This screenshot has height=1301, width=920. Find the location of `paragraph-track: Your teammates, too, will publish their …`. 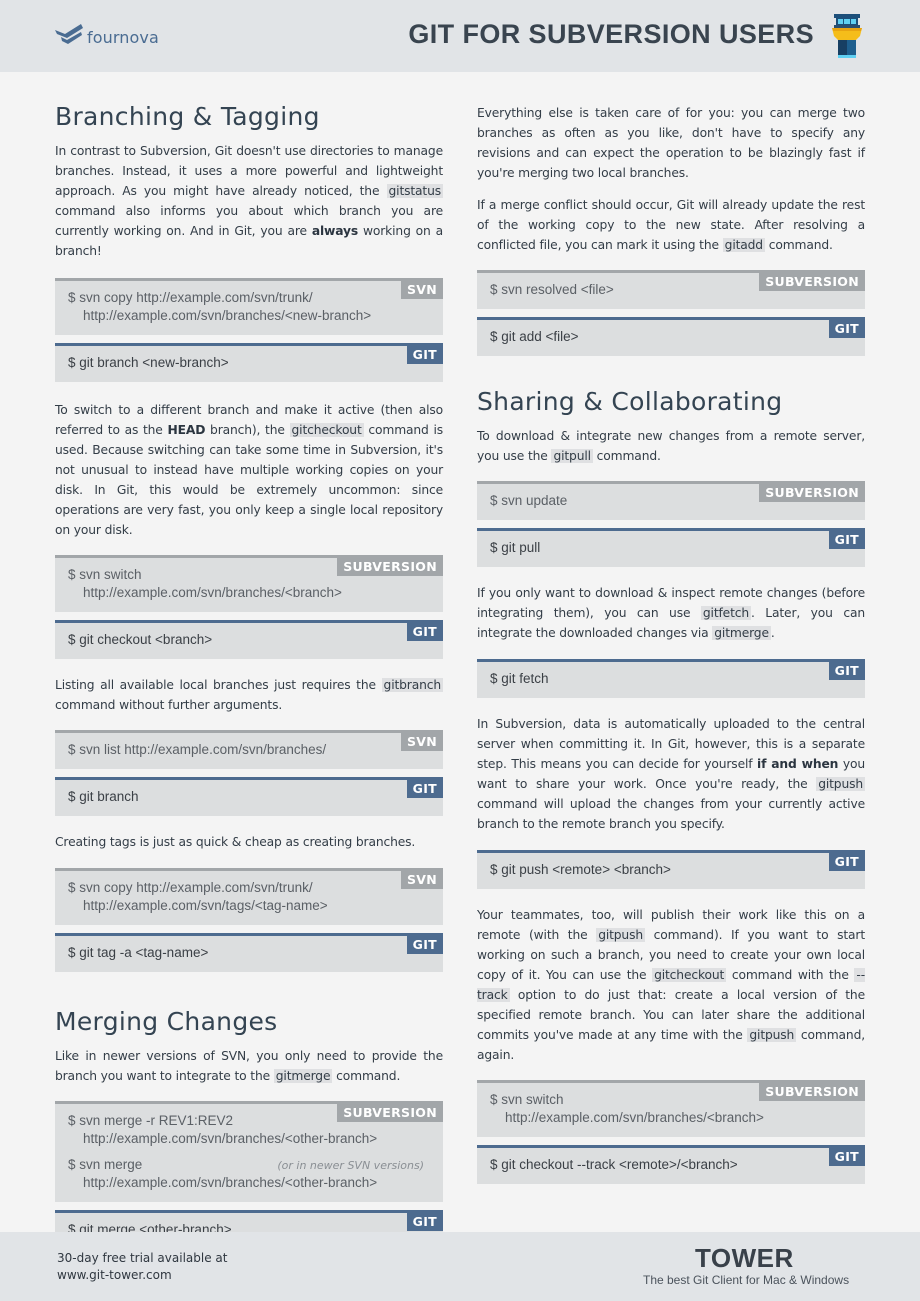

paragraph-track: Your teammates, too, will publish their … is located at coordinates (671, 985).